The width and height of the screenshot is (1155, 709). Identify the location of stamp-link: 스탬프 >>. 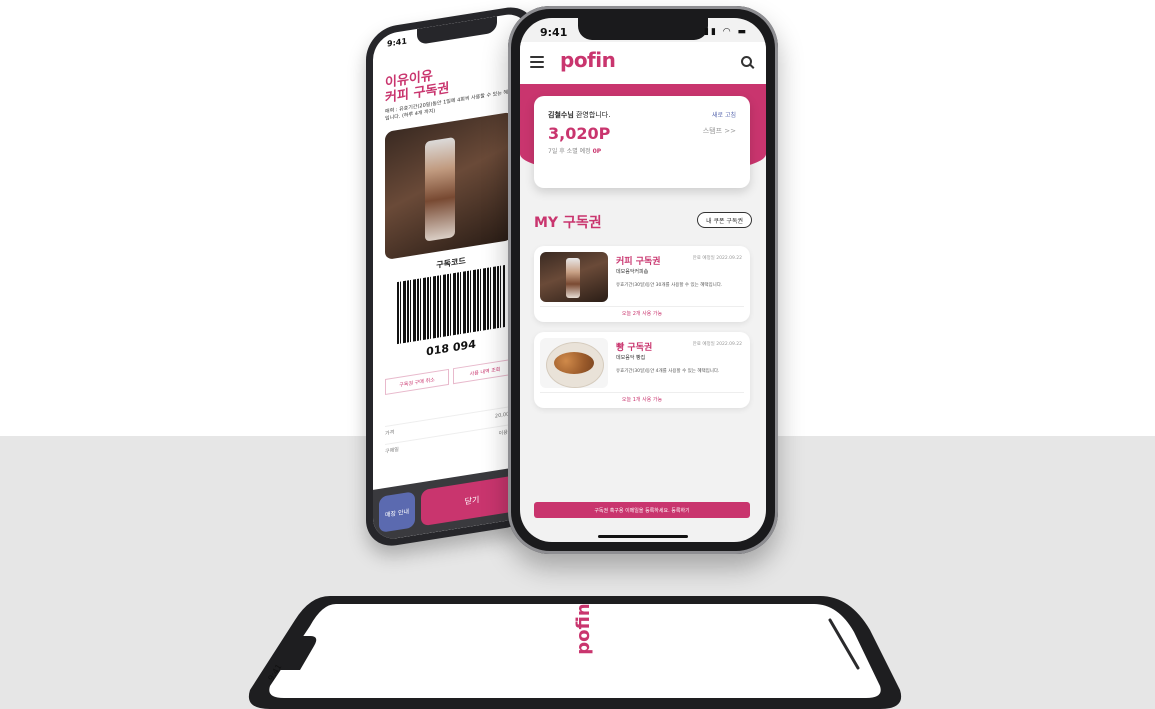
(719, 131).